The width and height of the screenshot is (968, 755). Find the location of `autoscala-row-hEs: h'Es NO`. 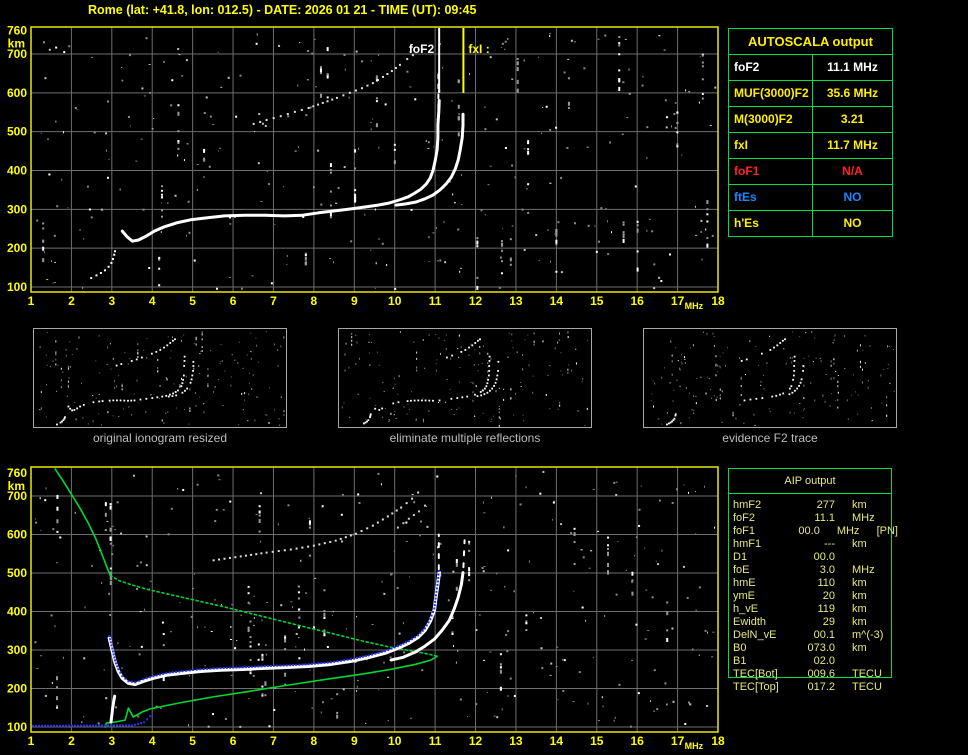

autoscala-row-hEs: h'Es NO is located at coordinates (810, 223).